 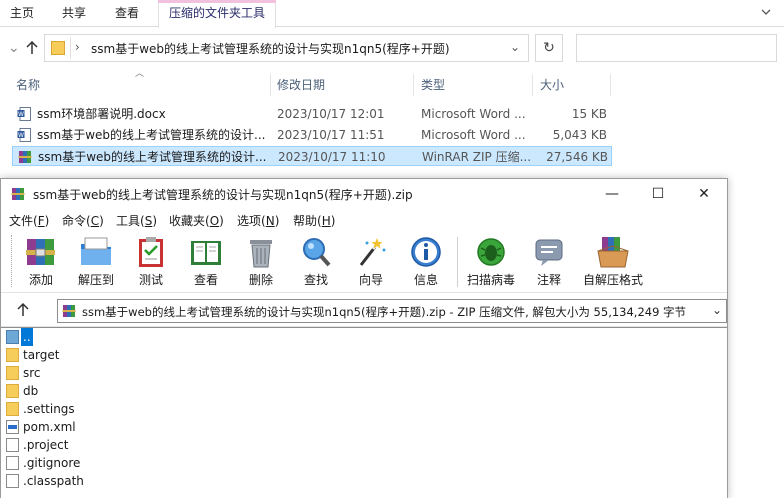 I want to click on scan-virus-button: 扫描病毒, so click(x=491, y=262).